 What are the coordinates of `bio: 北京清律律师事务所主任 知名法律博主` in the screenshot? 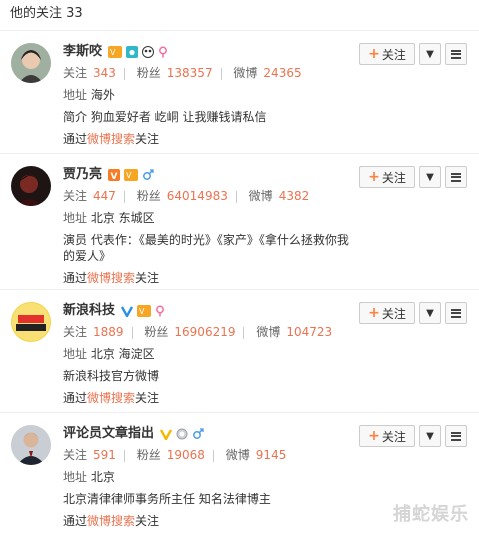 It's located at (167, 499).